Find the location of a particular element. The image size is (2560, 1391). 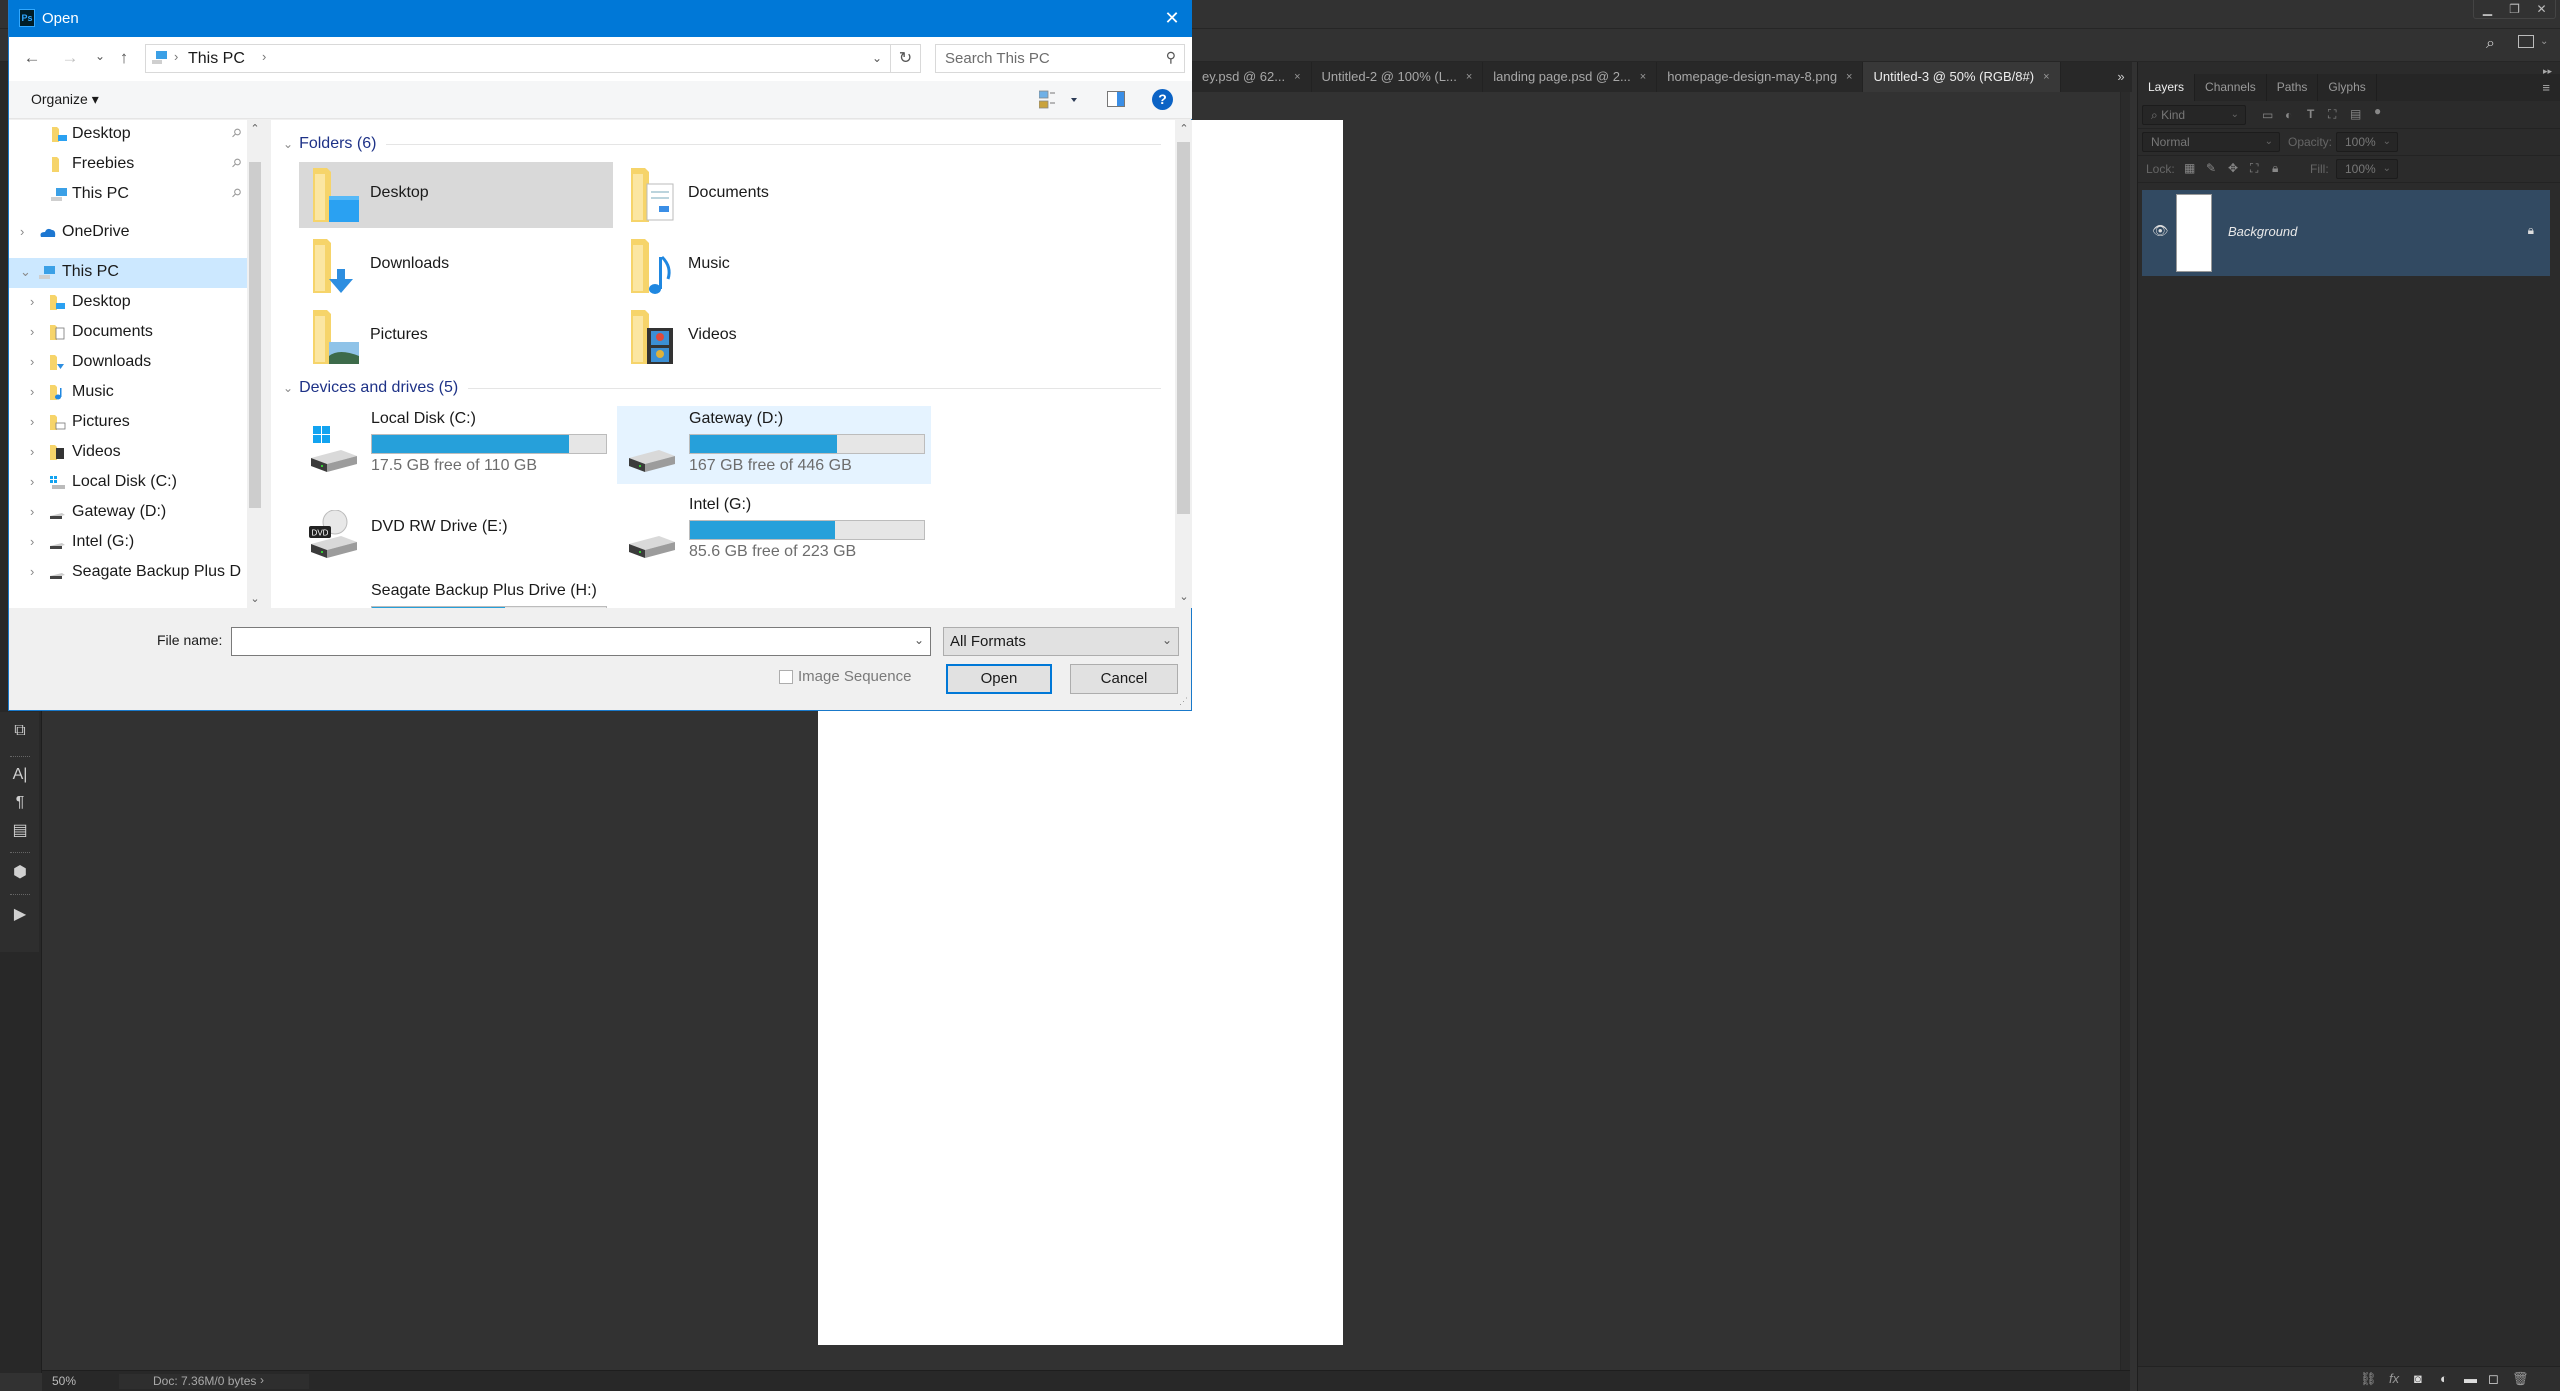

opacity-field: 100% ⌄ is located at coordinates (2367, 142).